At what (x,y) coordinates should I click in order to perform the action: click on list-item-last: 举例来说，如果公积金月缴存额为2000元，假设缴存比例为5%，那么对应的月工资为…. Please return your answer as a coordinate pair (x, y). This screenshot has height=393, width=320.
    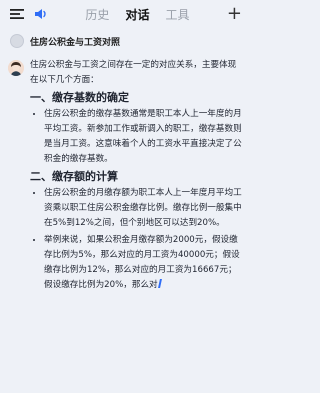
    Looking at the image, I should click on (143, 263).